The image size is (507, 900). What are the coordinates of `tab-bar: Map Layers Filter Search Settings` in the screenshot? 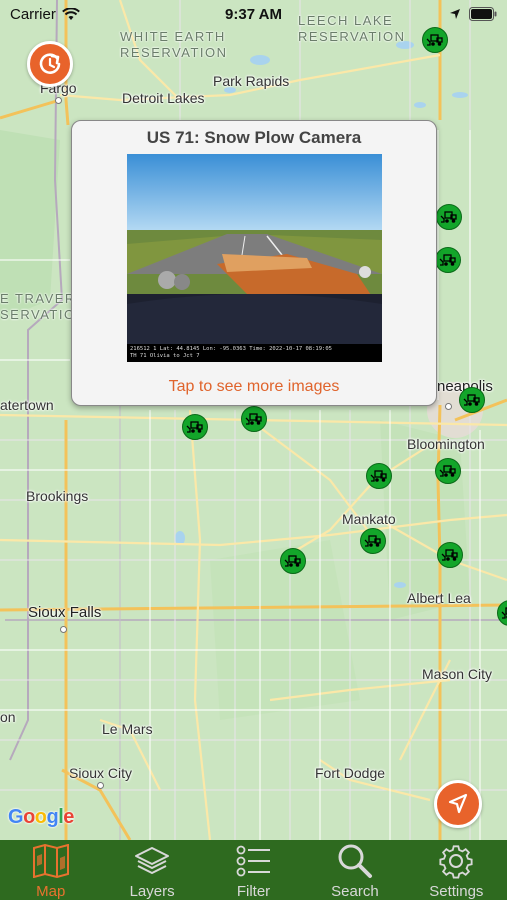 It's located at (253, 870).